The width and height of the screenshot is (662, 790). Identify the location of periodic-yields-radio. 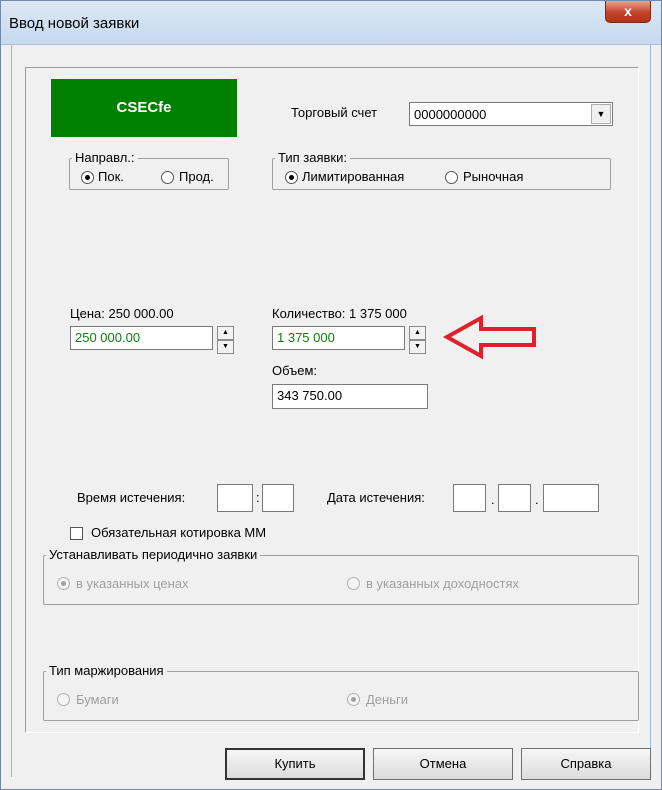
(353, 583).